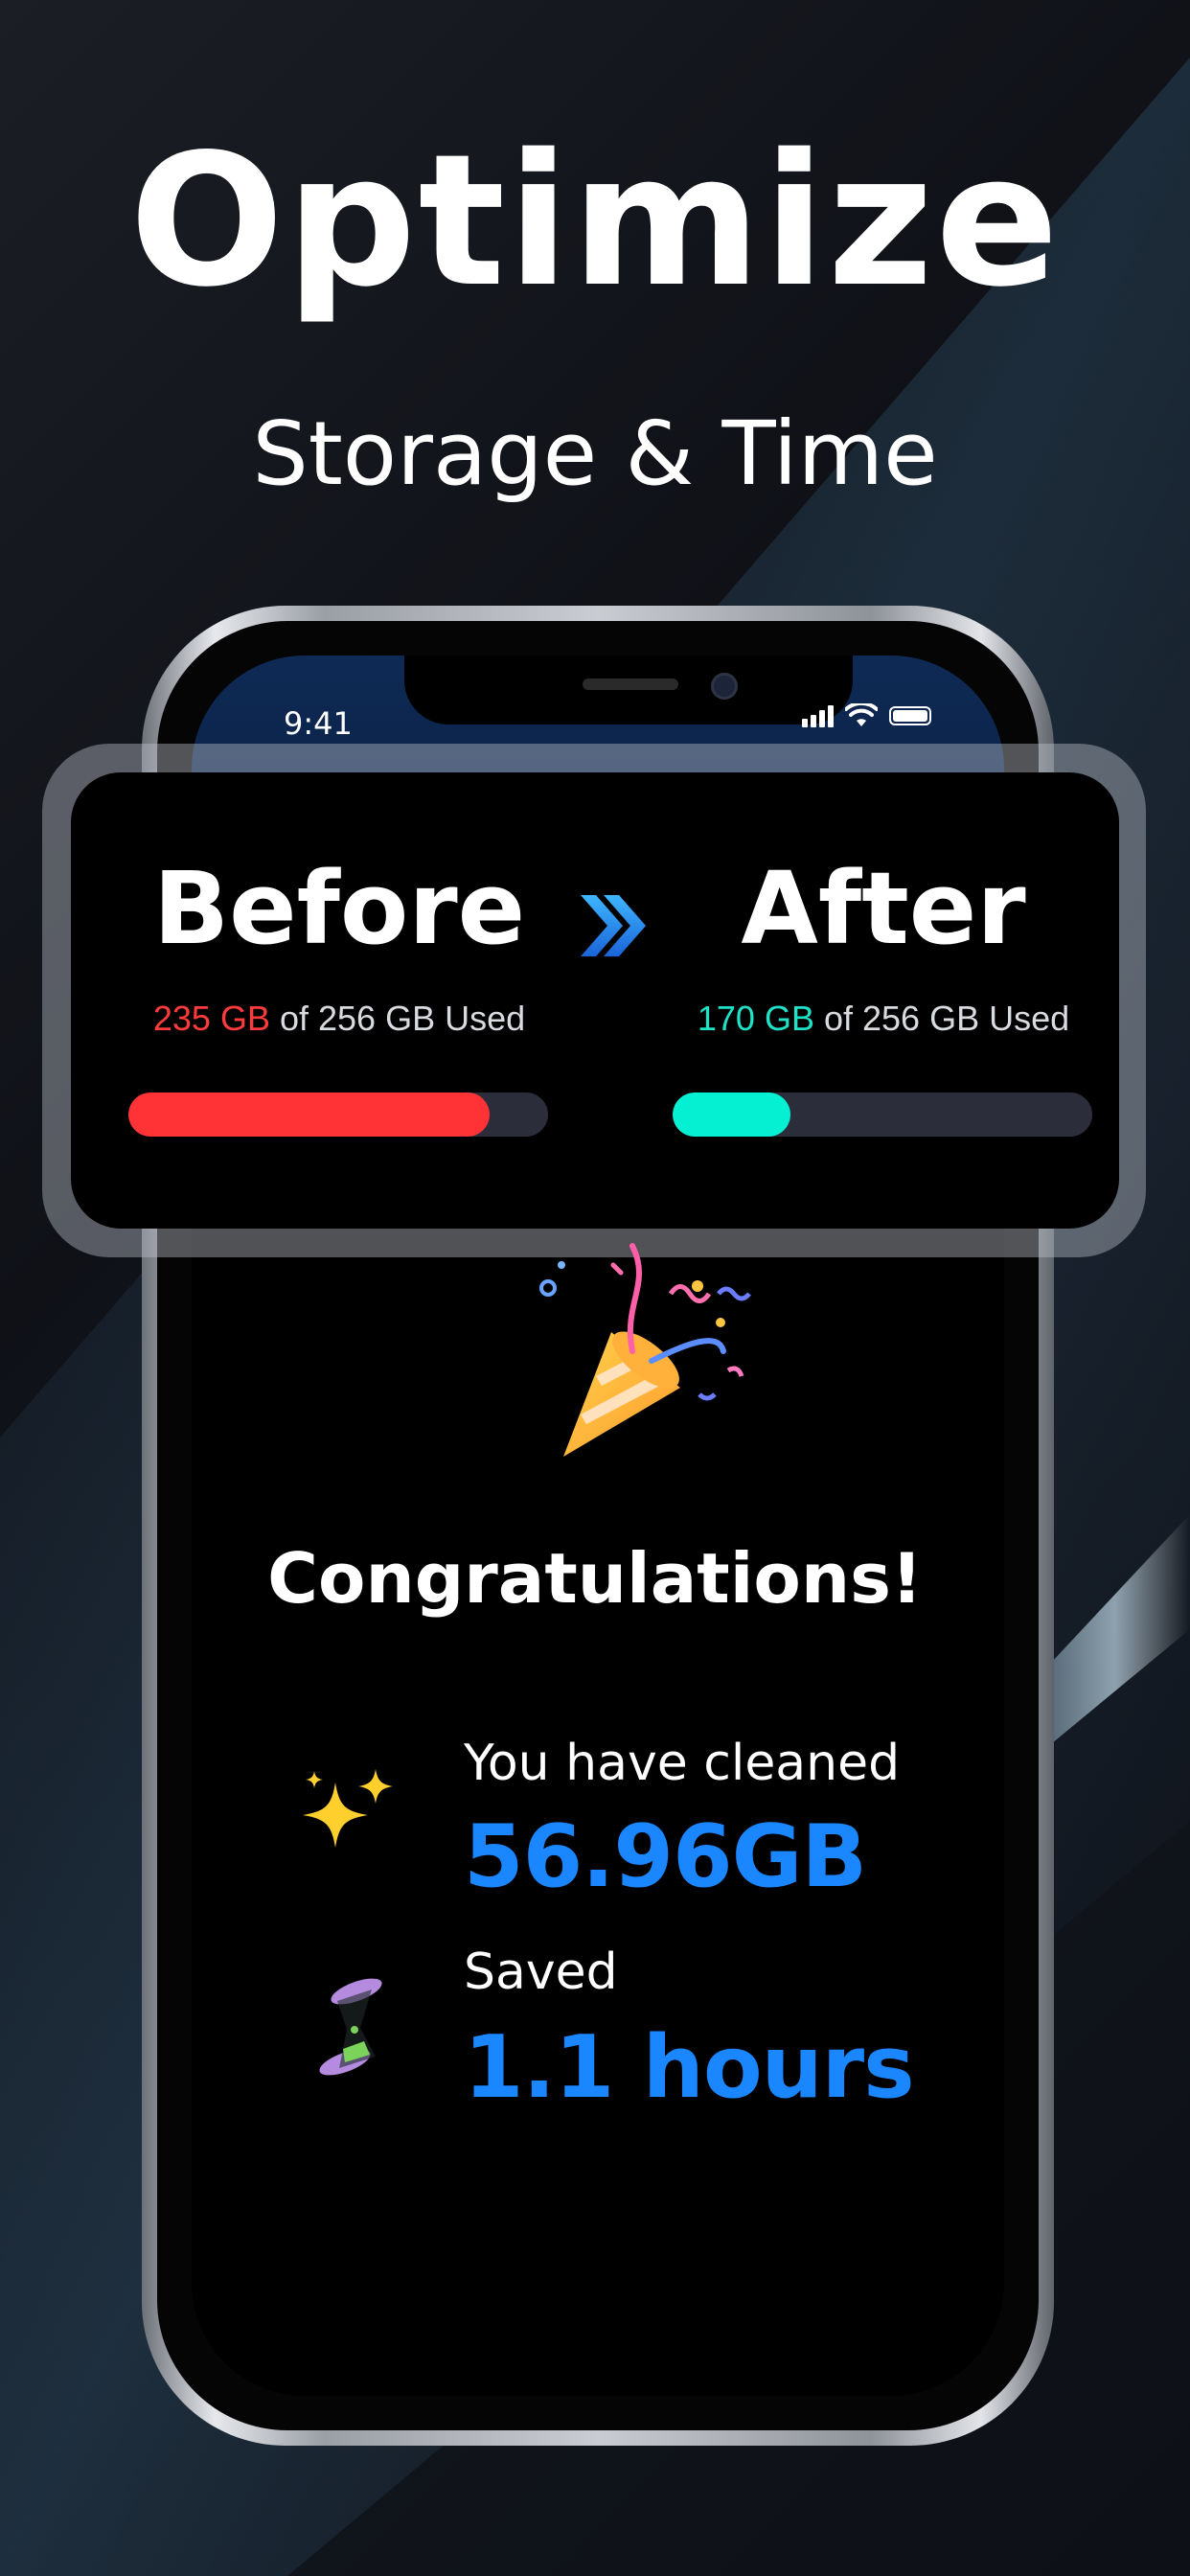 This screenshot has height=2576, width=1190. Describe the element at coordinates (910, 715) in the screenshot. I see `battery-icon` at that location.